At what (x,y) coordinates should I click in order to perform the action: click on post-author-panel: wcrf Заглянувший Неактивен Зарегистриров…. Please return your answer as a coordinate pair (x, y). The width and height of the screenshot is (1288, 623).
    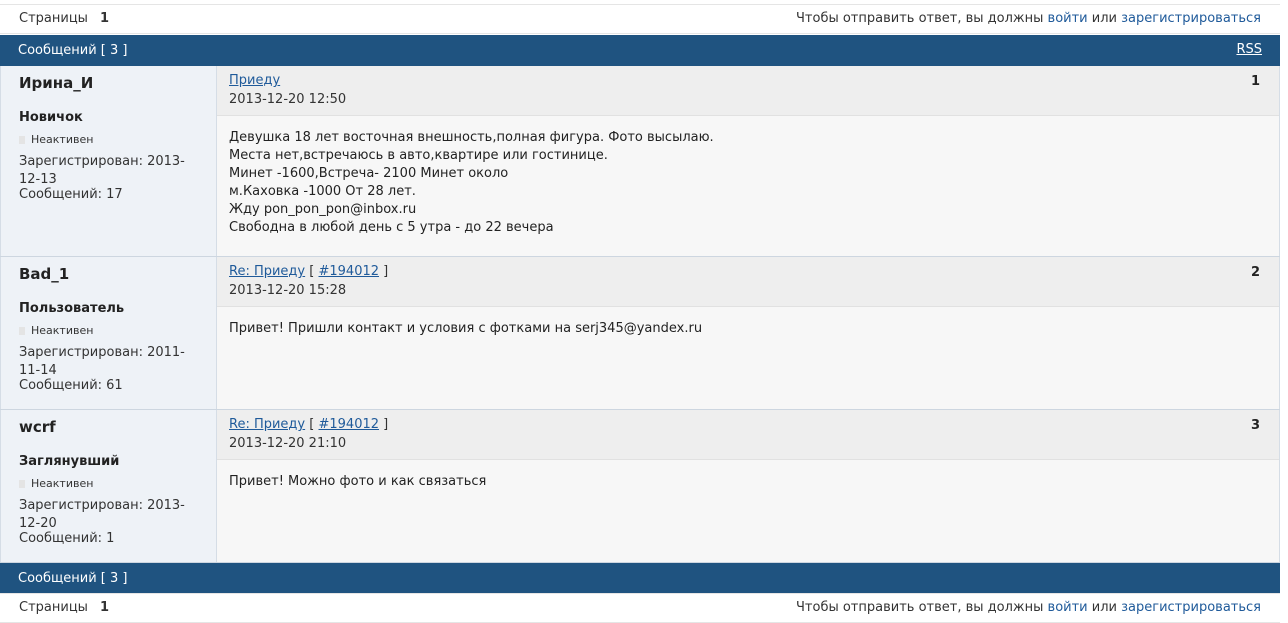
    Looking at the image, I should click on (108, 486).